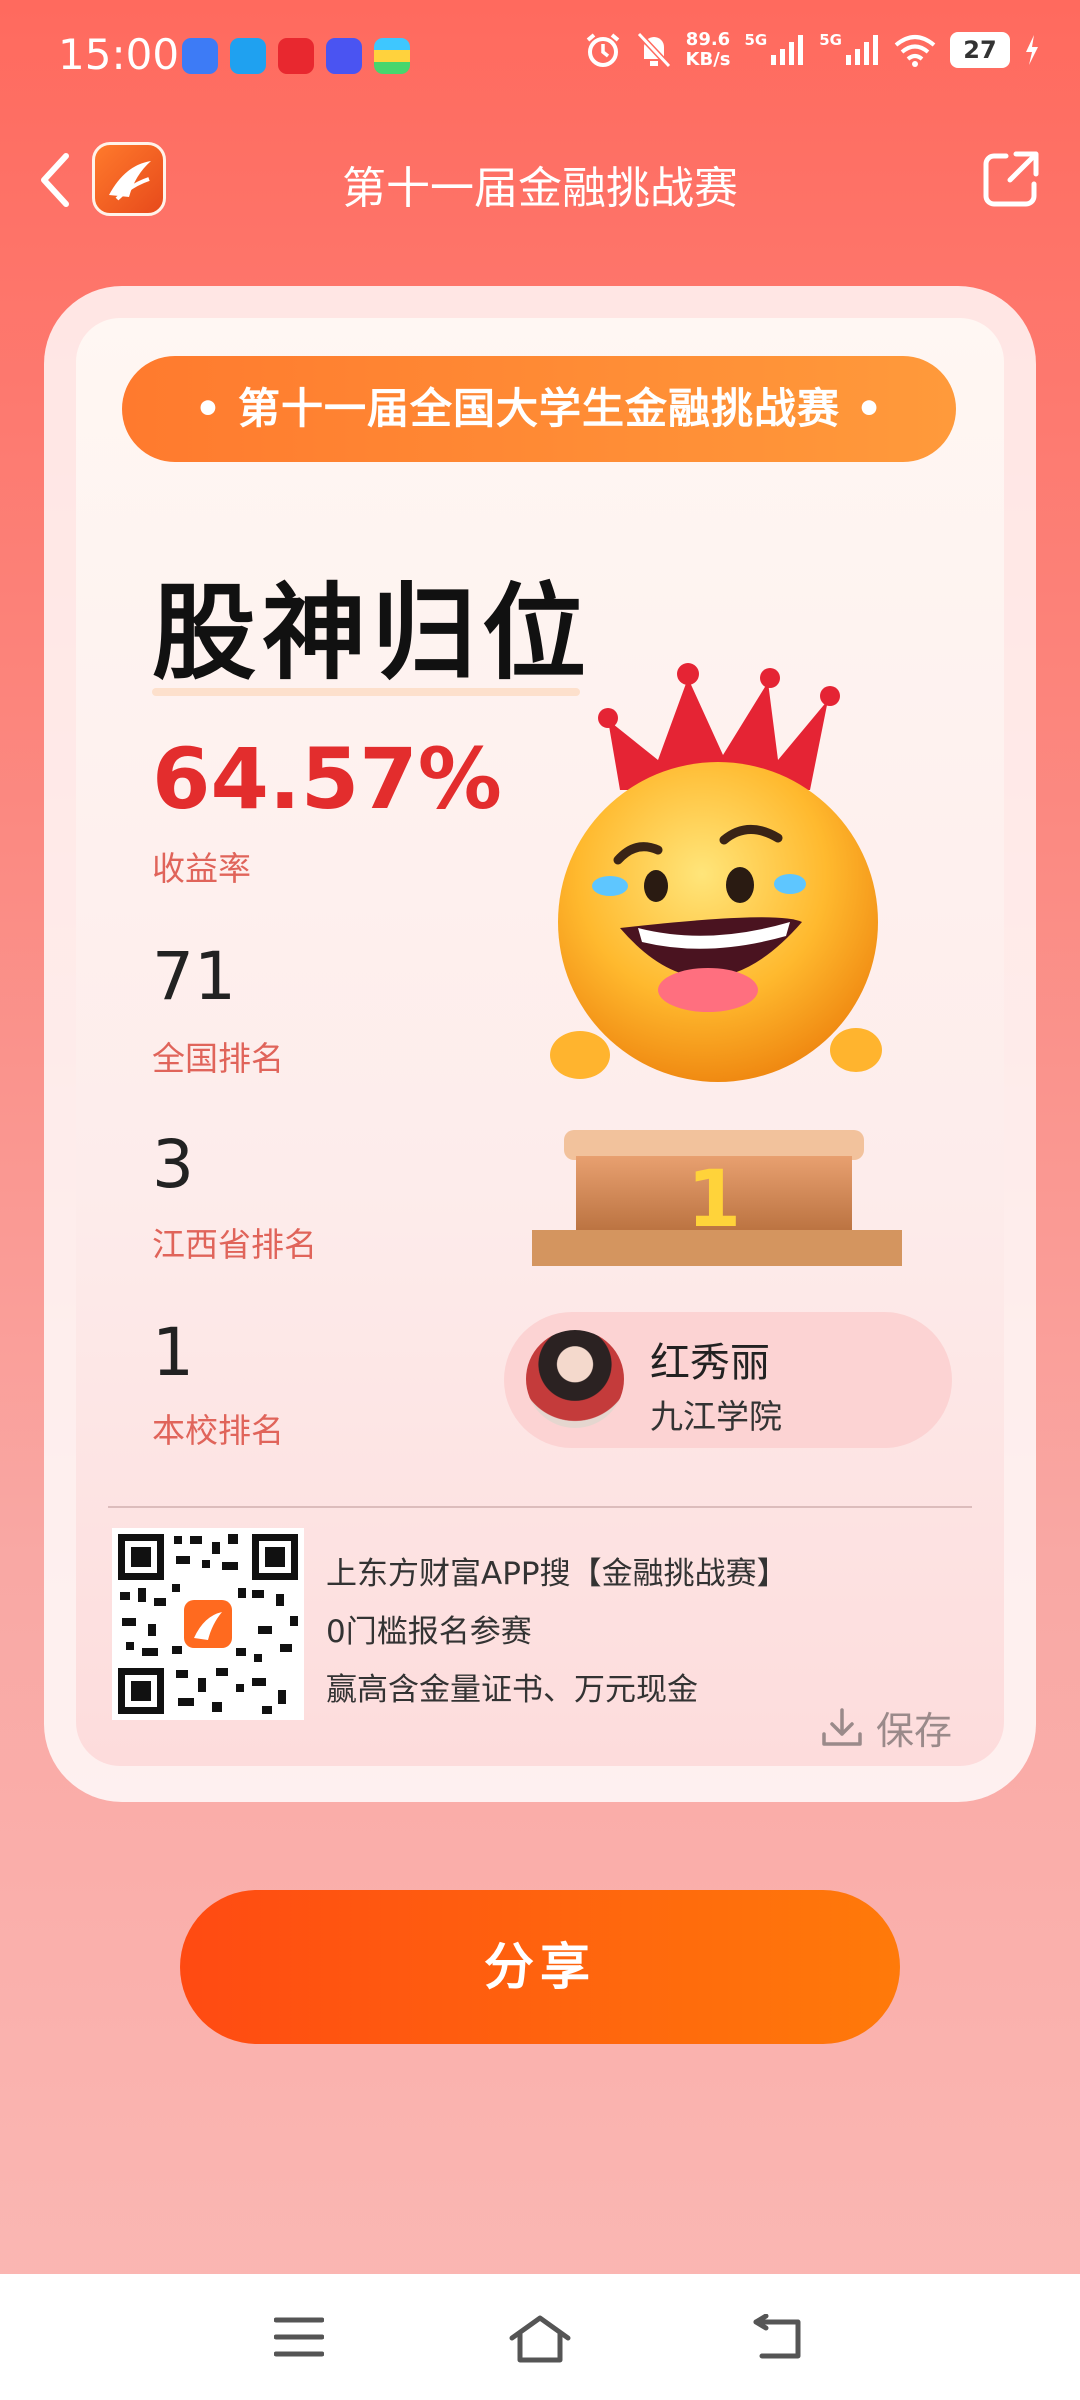 Image resolution: width=1080 pixels, height=2400 pixels. Describe the element at coordinates (779, 2338) in the screenshot. I see `back-nav-icon` at that location.